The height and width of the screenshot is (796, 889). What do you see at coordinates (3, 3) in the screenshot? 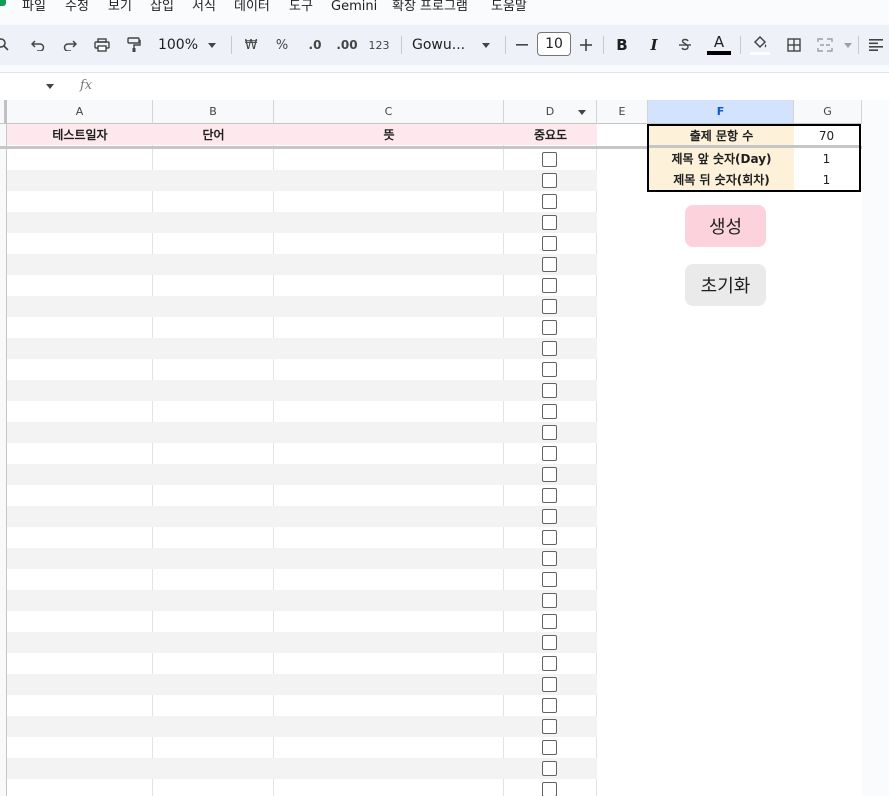
I see `sheets-logo-icon` at bounding box center [3, 3].